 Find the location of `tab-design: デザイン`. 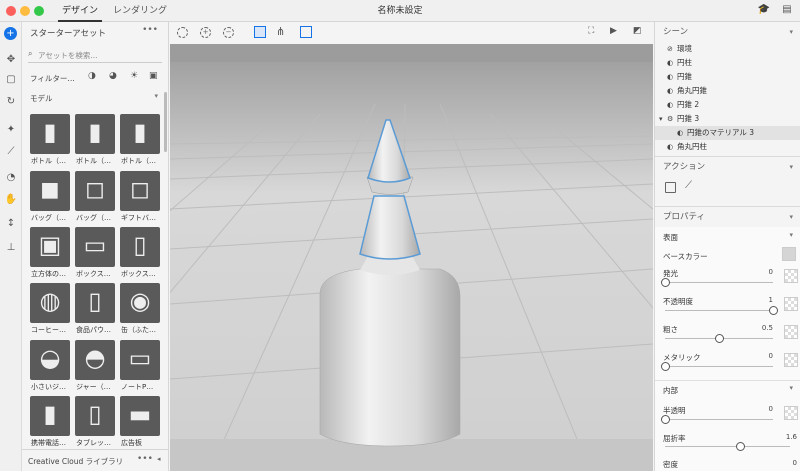

tab-design: デザイン is located at coordinates (80, 11).